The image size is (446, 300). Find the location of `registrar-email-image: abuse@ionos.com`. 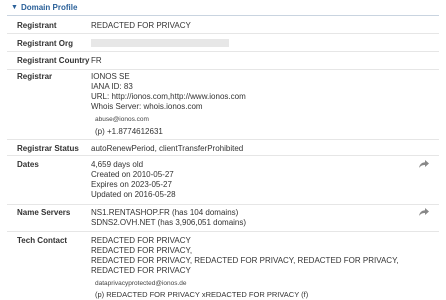

registrar-email-image: abuse@ionos.com is located at coordinates (122, 119).